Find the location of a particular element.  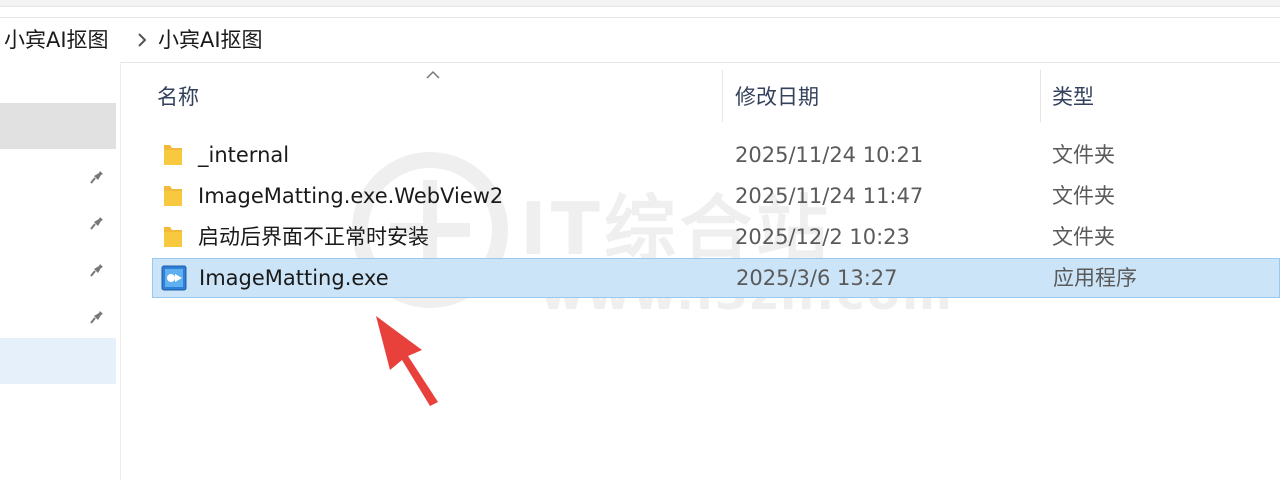

sort-ascending-icon is located at coordinates (433, 74).